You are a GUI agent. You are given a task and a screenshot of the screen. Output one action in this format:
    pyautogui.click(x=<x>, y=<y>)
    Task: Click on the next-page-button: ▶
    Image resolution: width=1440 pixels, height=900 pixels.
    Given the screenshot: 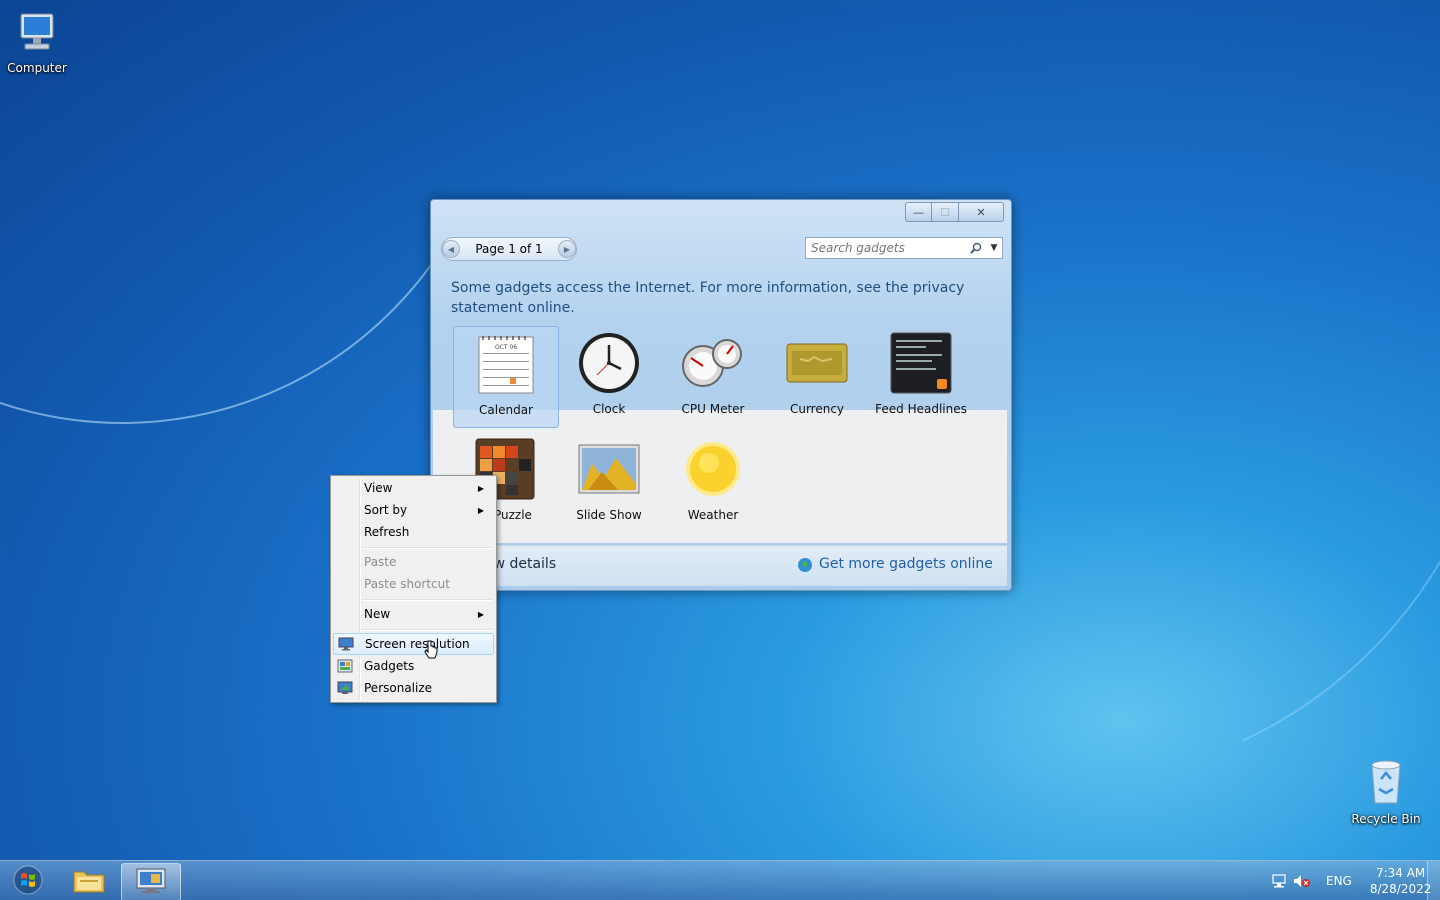 What is the action you would take?
    pyautogui.click(x=567, y=249)
    